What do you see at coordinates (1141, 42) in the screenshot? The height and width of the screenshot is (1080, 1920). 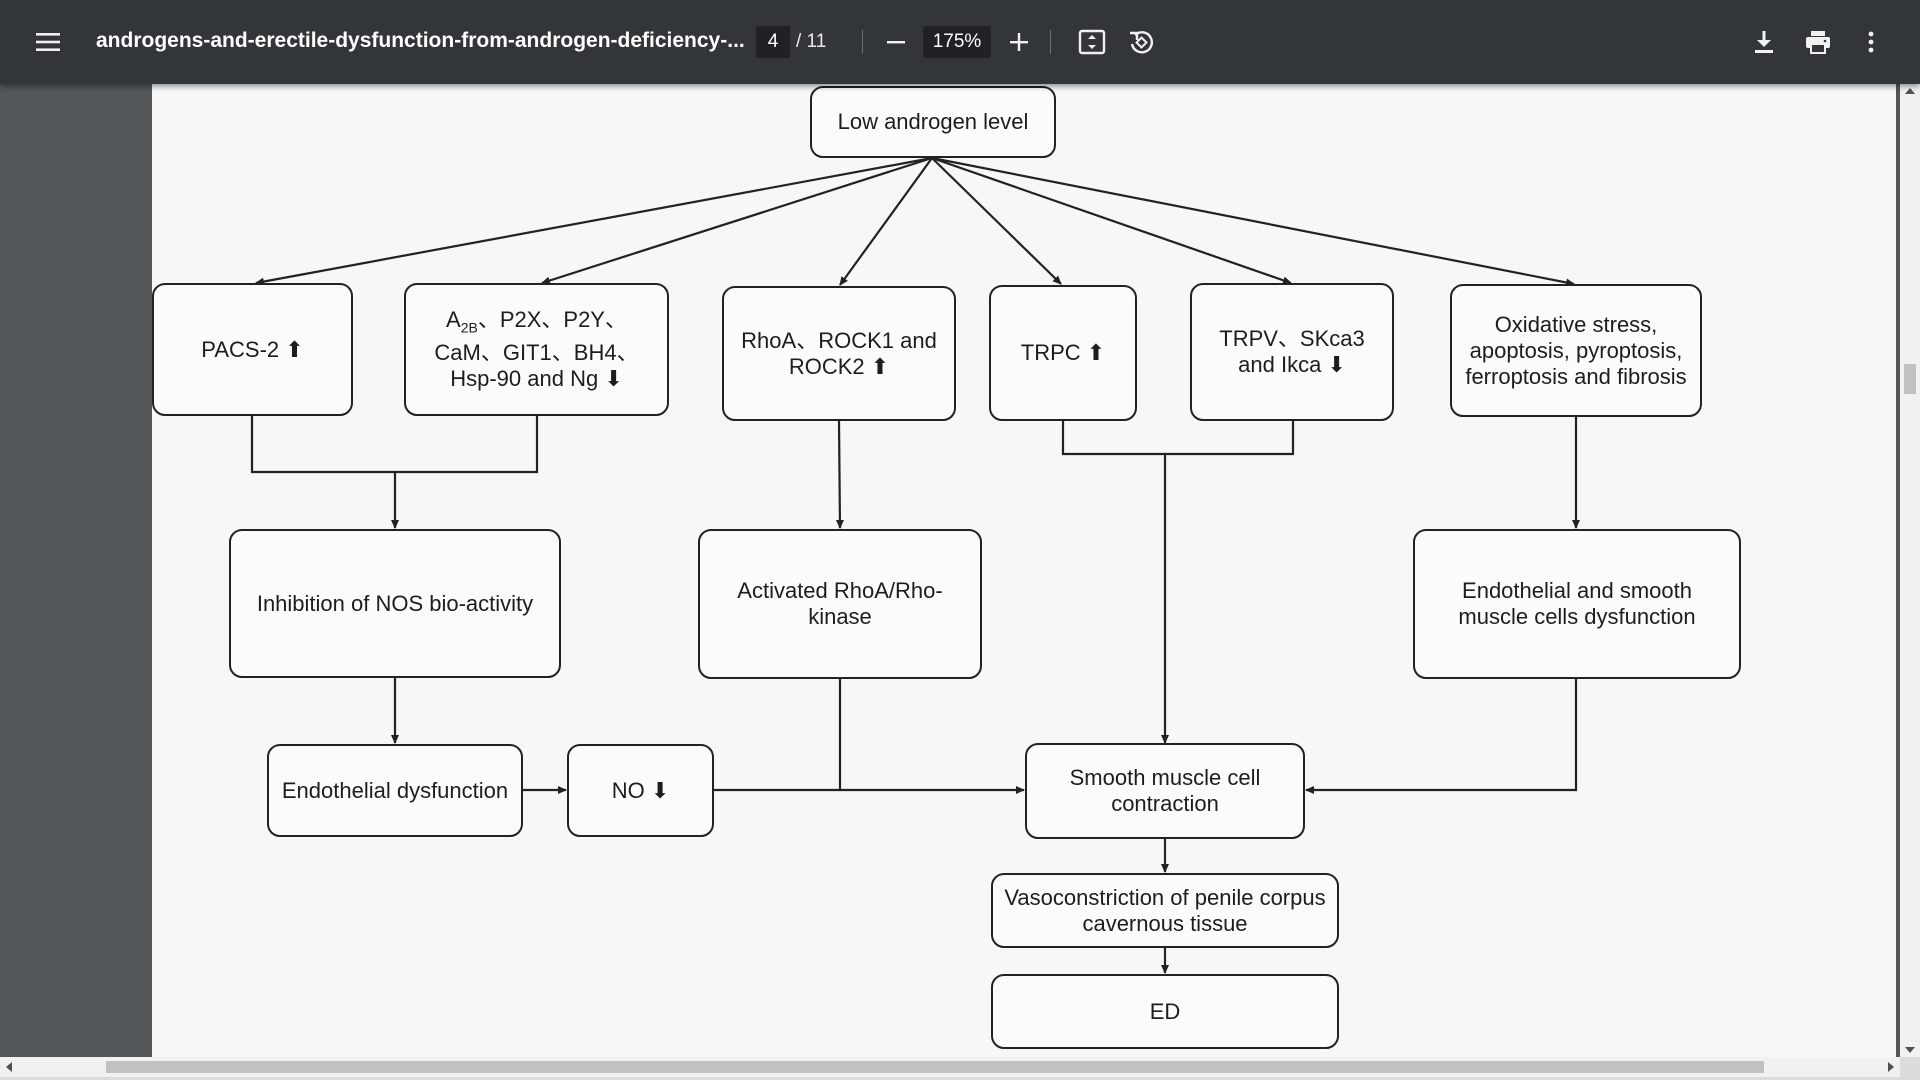 I see `rotate-icon` at bounding box center [1141, 42].